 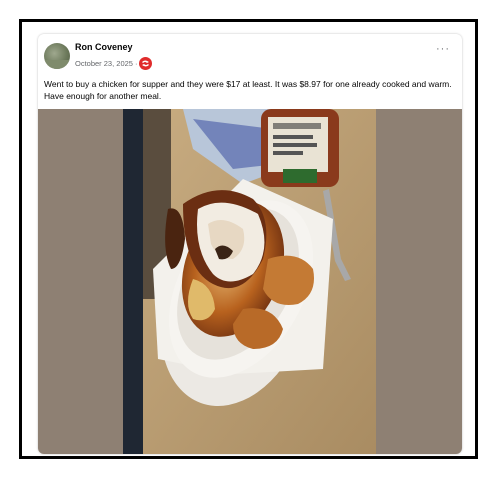 I want to click on post-meta: October 23, 2025 ·, so click(x=114, y=63).